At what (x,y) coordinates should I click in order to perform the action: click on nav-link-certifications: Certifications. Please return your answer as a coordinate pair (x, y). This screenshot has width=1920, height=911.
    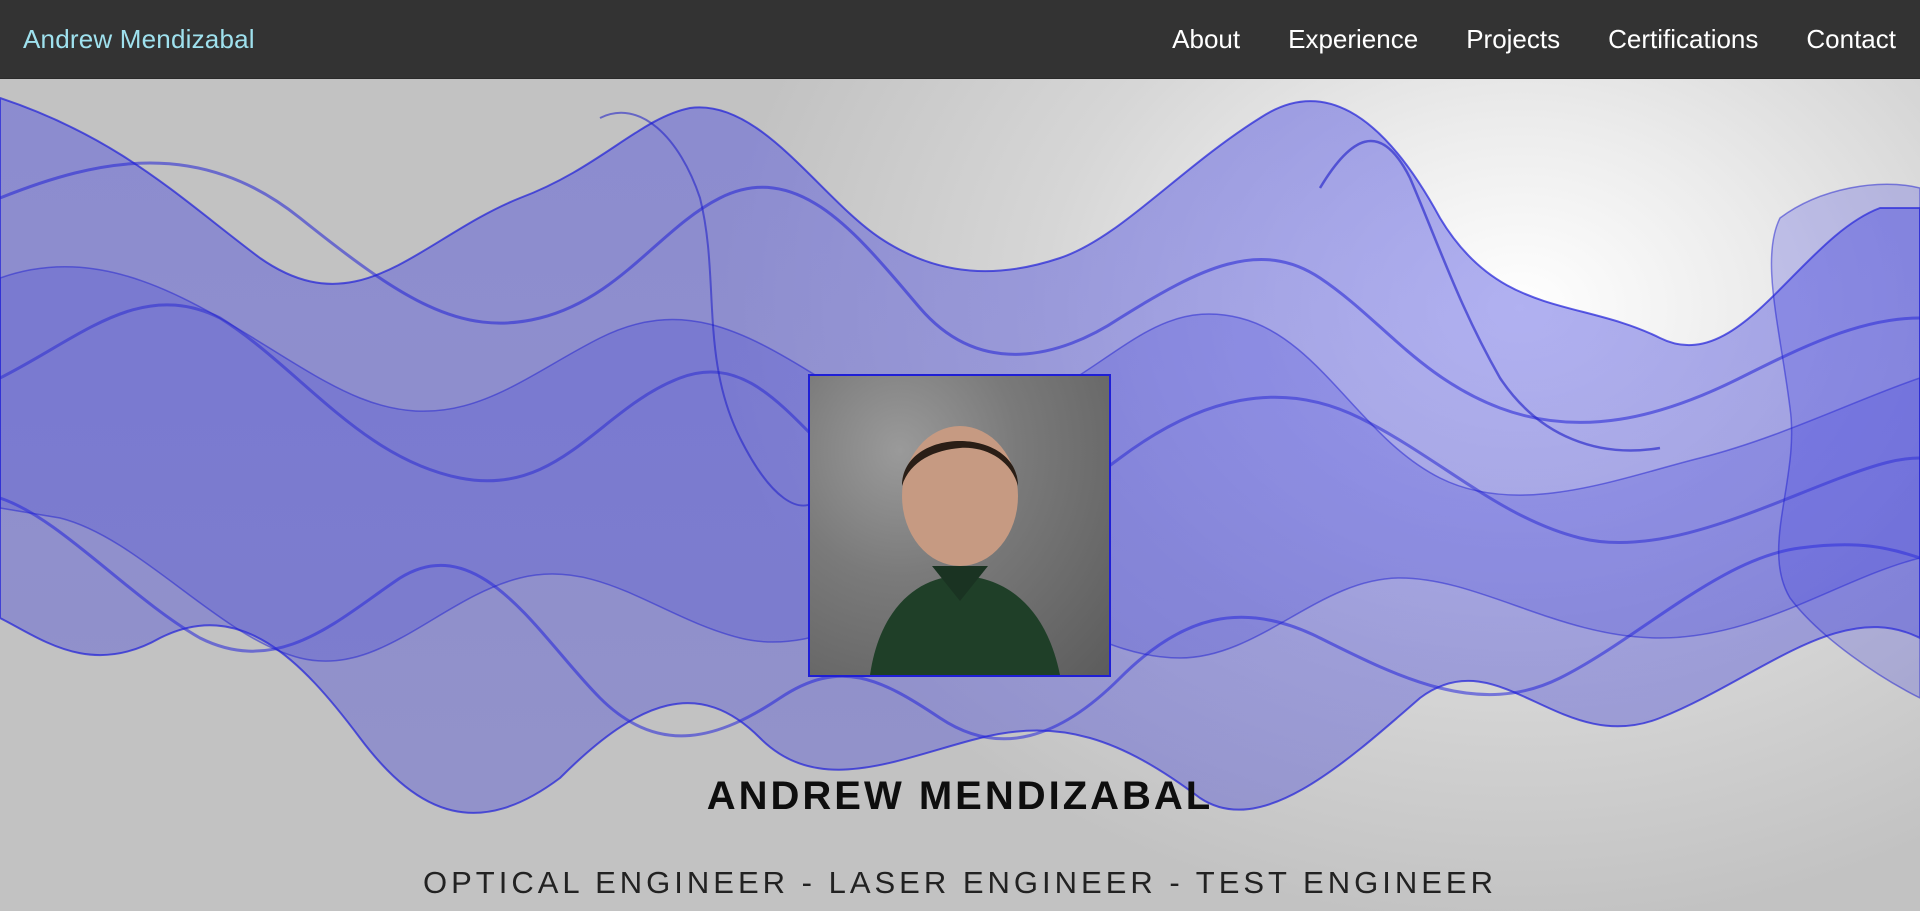
    Looking at the image, I should click on (1683, 39).